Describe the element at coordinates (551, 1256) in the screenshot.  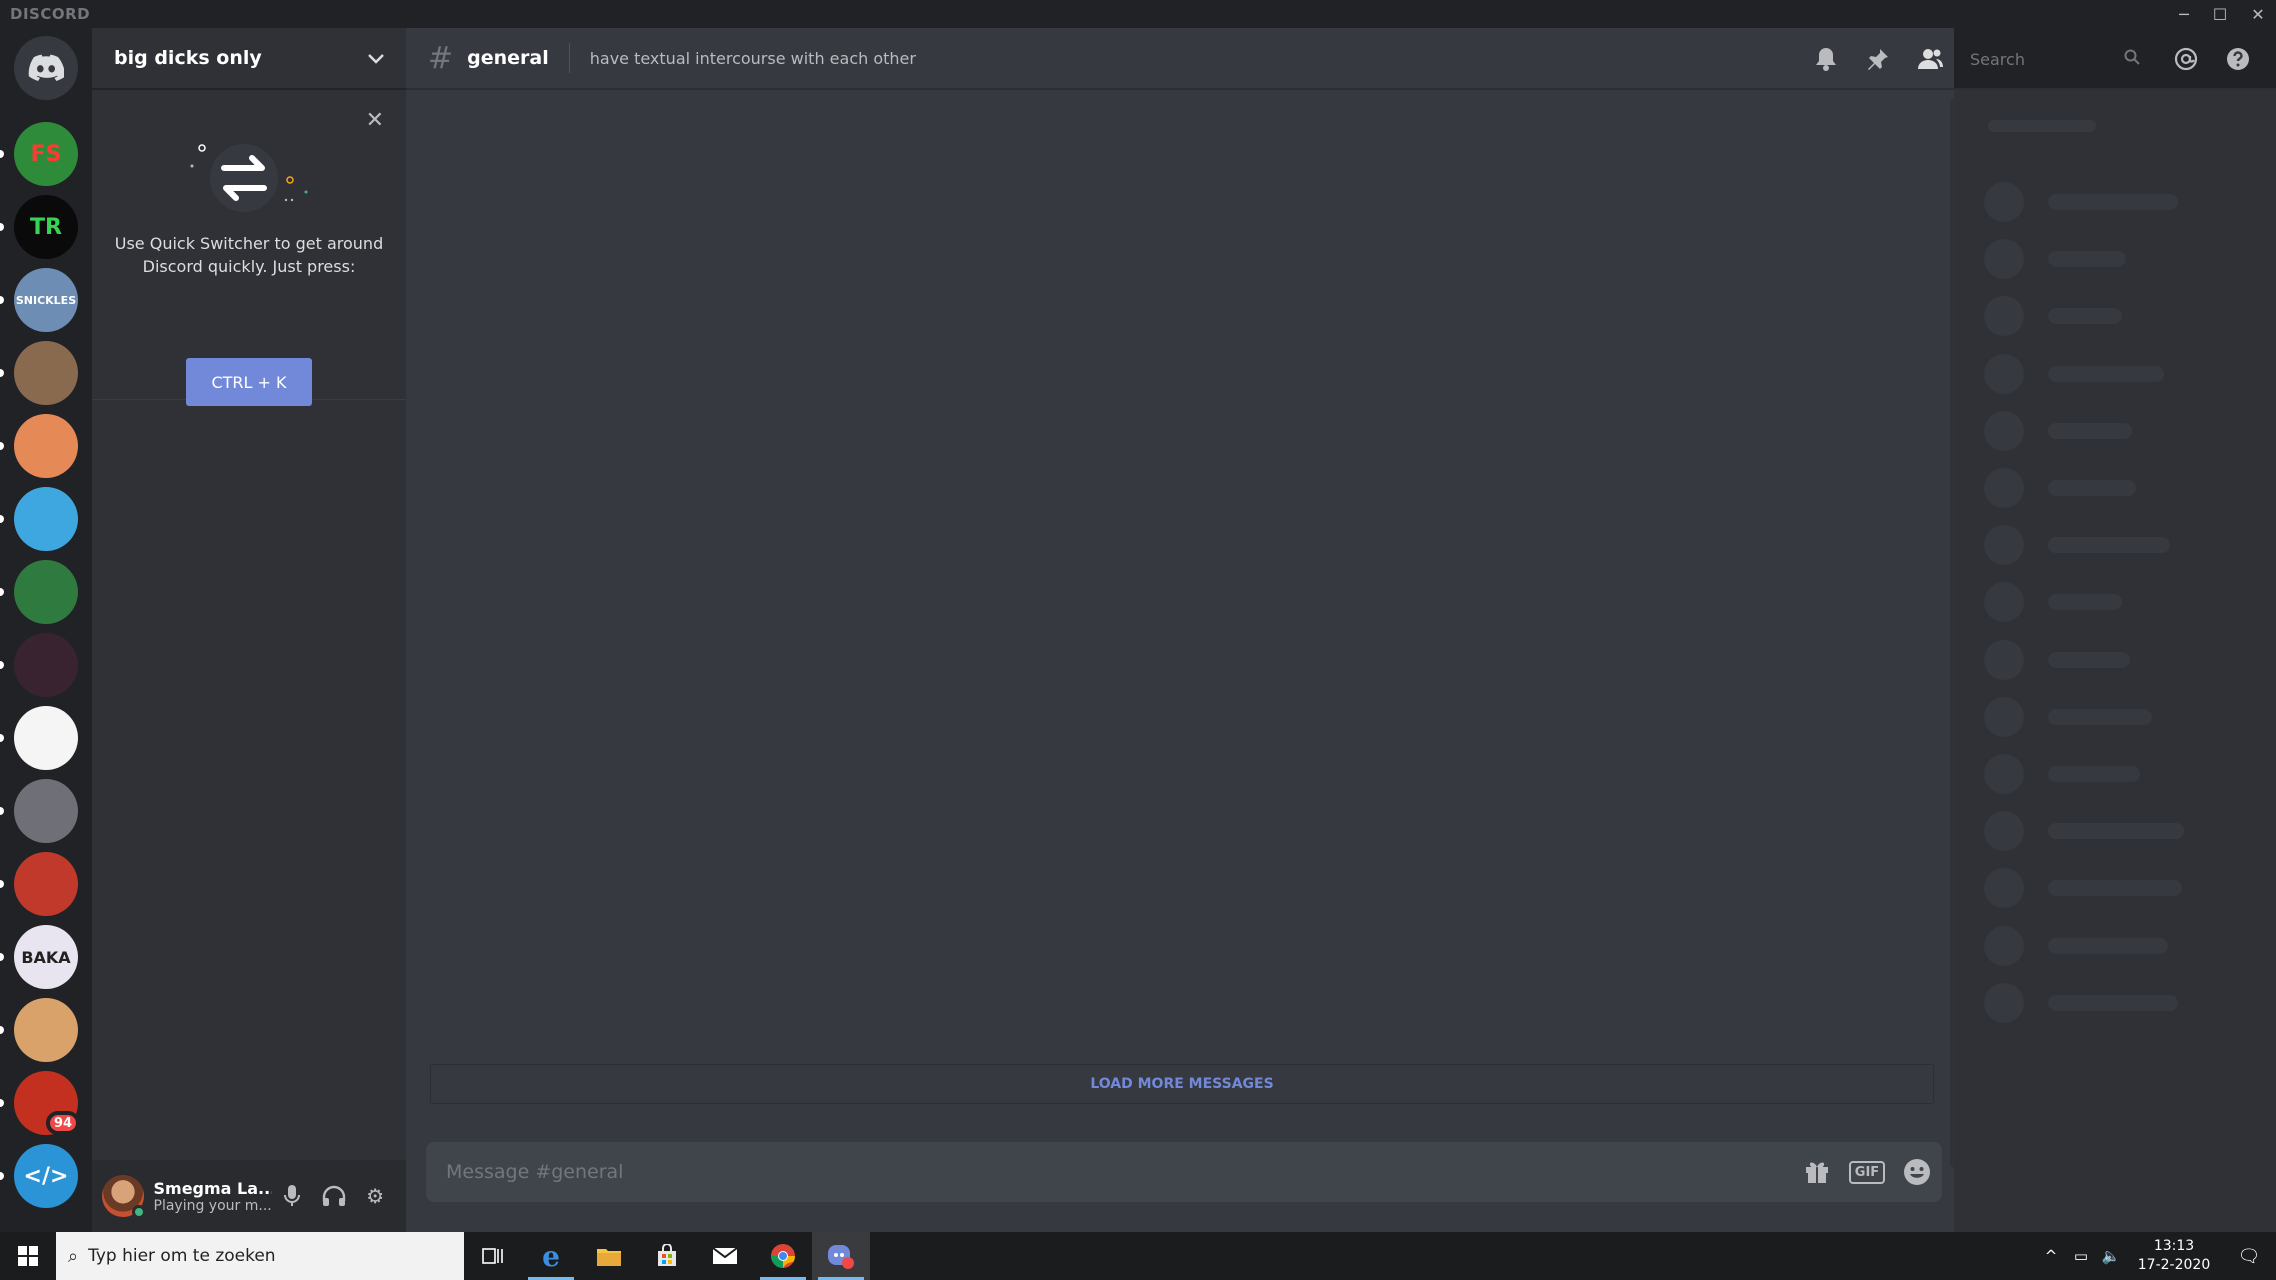
I see `edge-browser-icon: e` at that location.